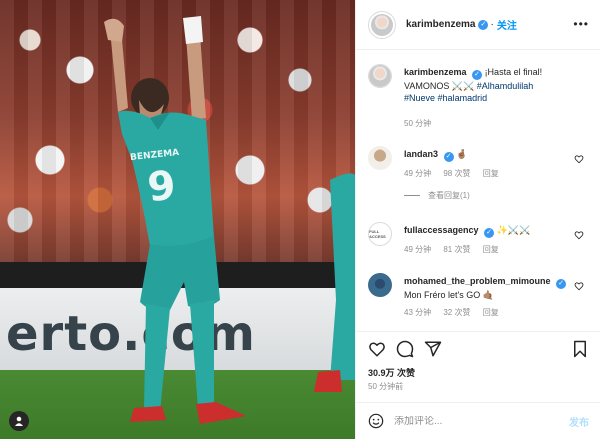 This screenshot has width=600, height=439. Describe the element at coordinates (513, 230) in the screenshot. I see `comment-text: ✨⚔️⚔️` at that location.